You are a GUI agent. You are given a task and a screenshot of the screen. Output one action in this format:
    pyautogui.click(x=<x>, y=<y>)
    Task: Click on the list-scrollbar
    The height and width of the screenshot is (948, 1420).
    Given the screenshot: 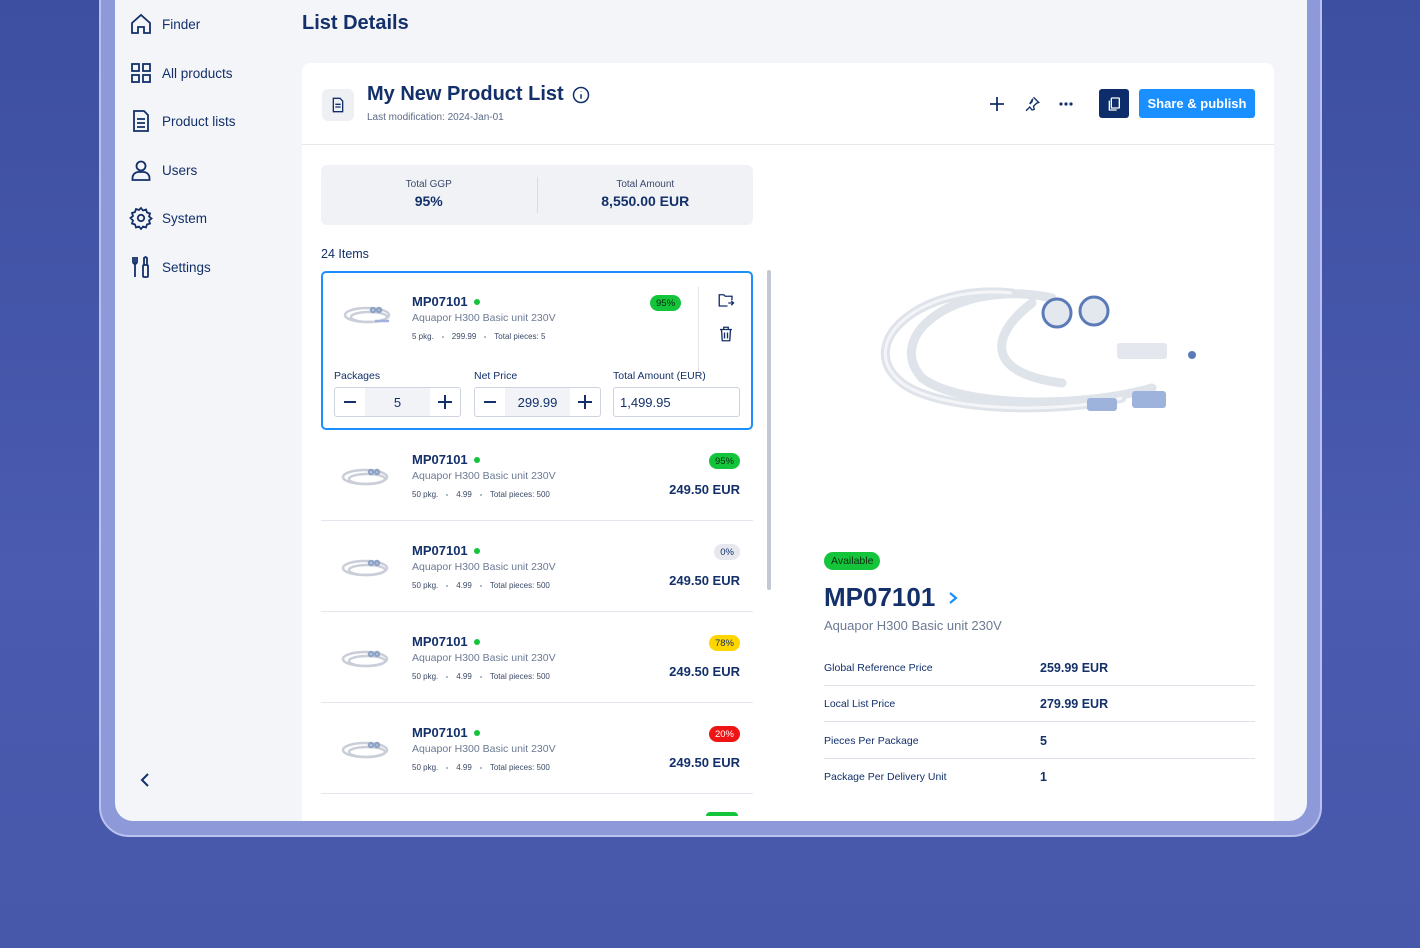 What is the action you would take?
    pyautogui.click(x=769, y=430)
    